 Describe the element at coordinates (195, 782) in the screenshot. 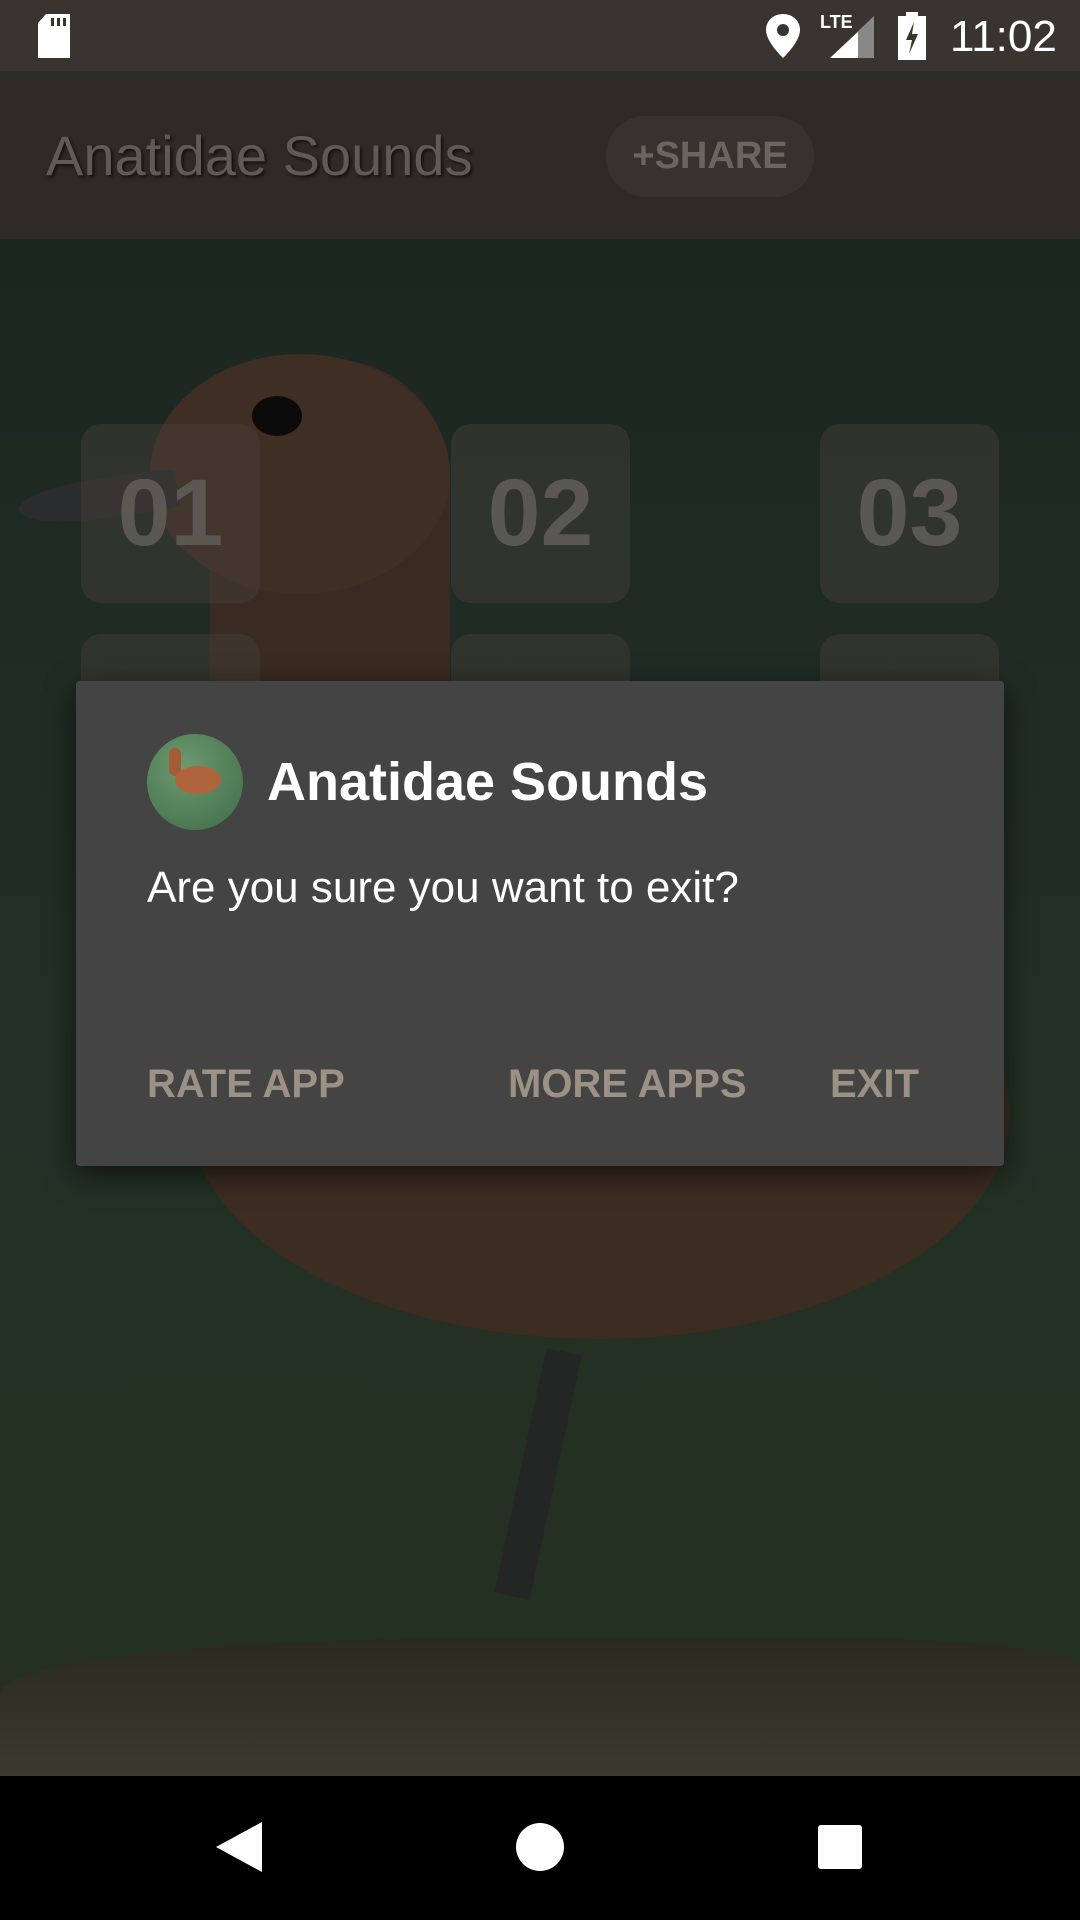

I see `app-icon` at that location.